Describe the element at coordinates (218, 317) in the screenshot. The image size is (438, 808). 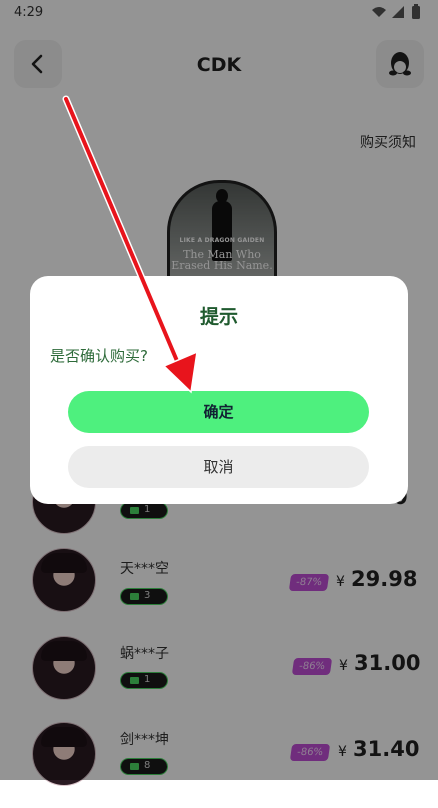
I see `dialog-title: 提示` at that location.